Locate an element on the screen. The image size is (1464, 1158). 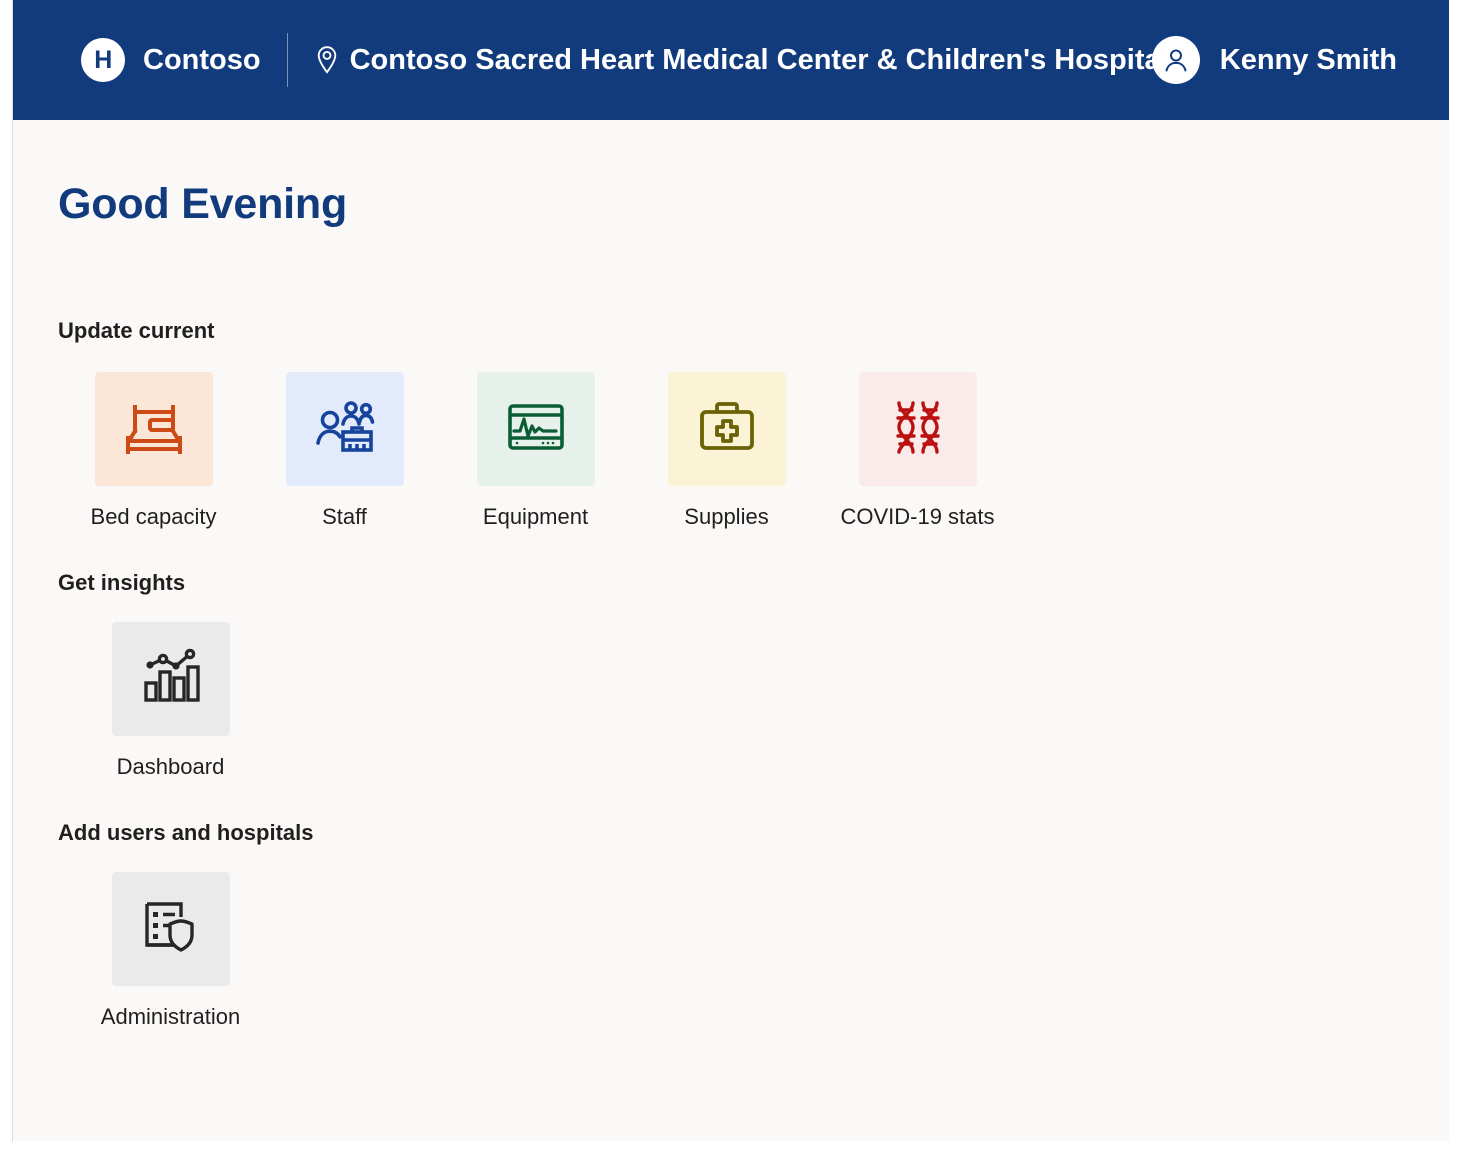
logo-letter: H is located at coordinates (103, 59).